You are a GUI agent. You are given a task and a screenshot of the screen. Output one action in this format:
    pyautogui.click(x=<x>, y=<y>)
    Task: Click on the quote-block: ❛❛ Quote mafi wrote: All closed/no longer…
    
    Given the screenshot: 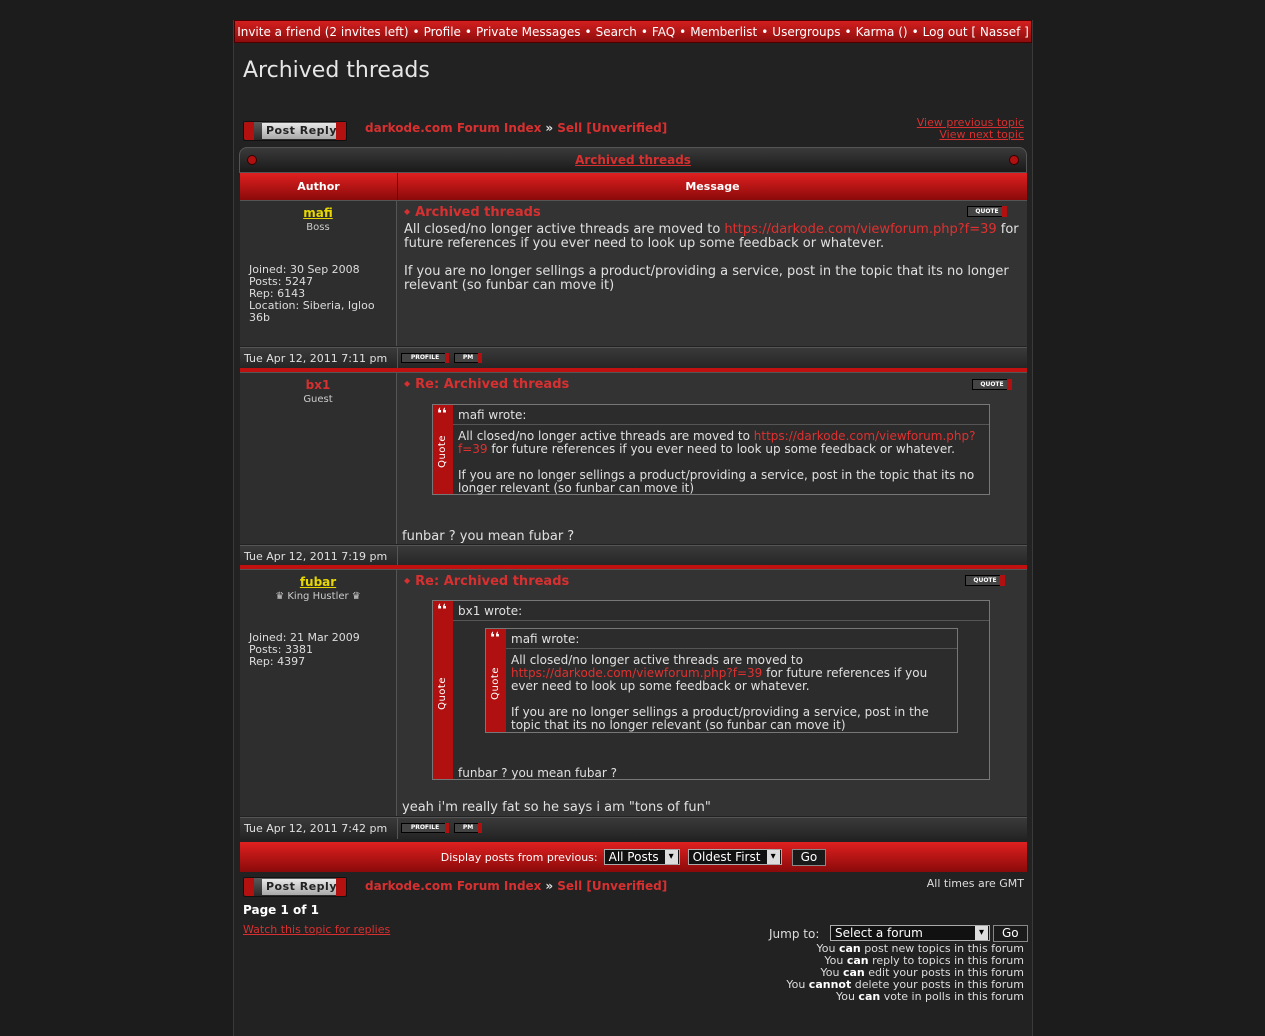 What is the action you would take?
    pyautogui.click(x=711, y=449)
    